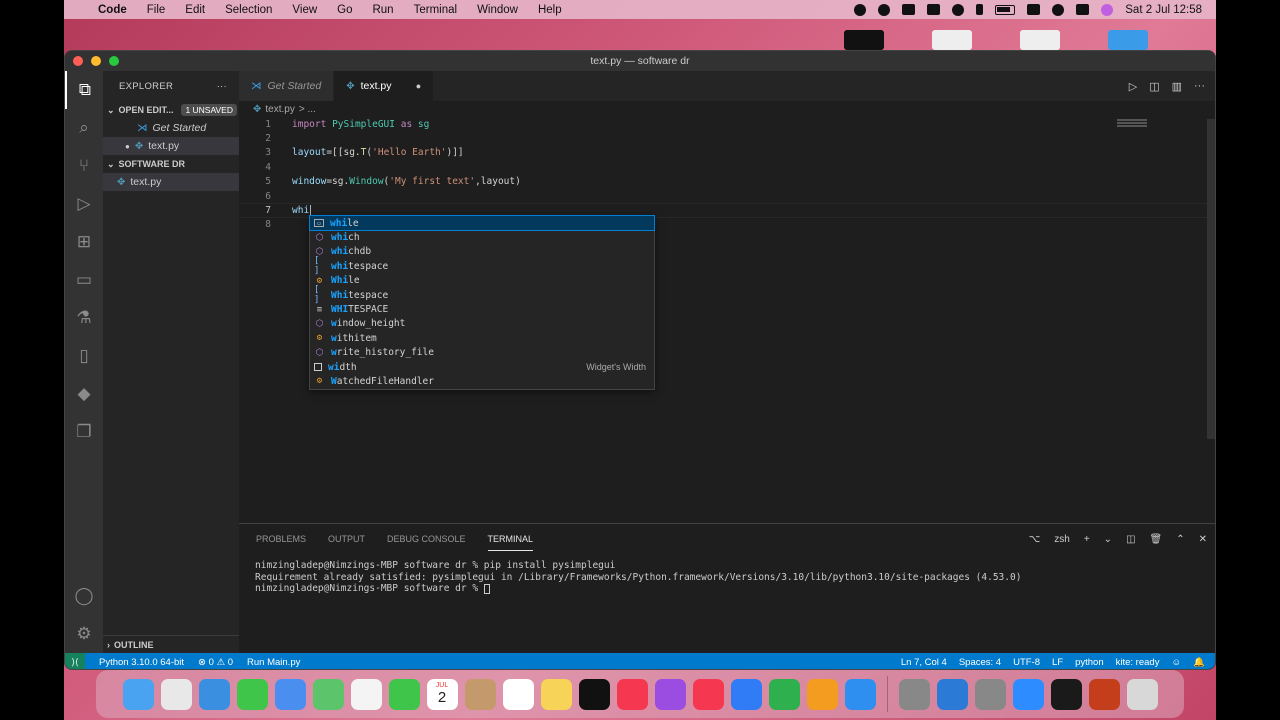 The image size is (1280, 720). What do you see at coordinates (1156, 539) in the screenshot?
I see `trash-icon: 🗑` at bounding box center [1156, 539].